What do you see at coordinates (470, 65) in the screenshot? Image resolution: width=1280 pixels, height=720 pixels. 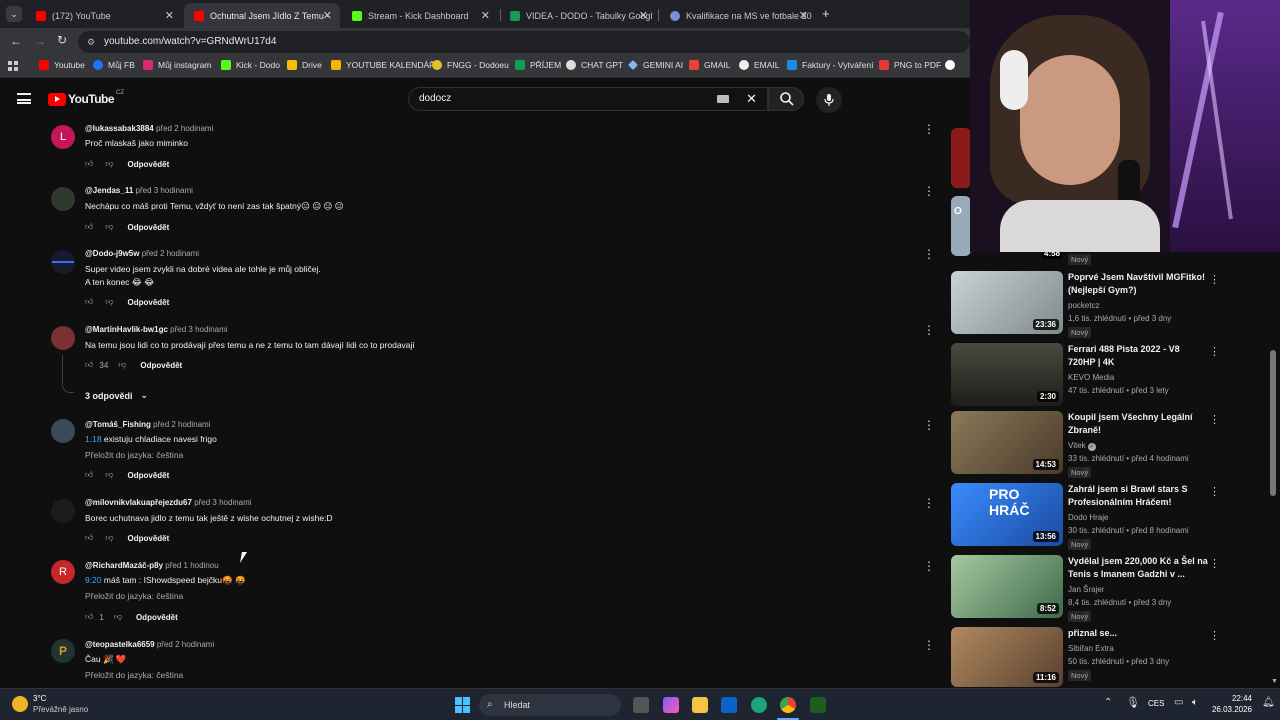 I see `bookmark-fngg: FNGG - Dodoeu` at bounding box center [470, 65].